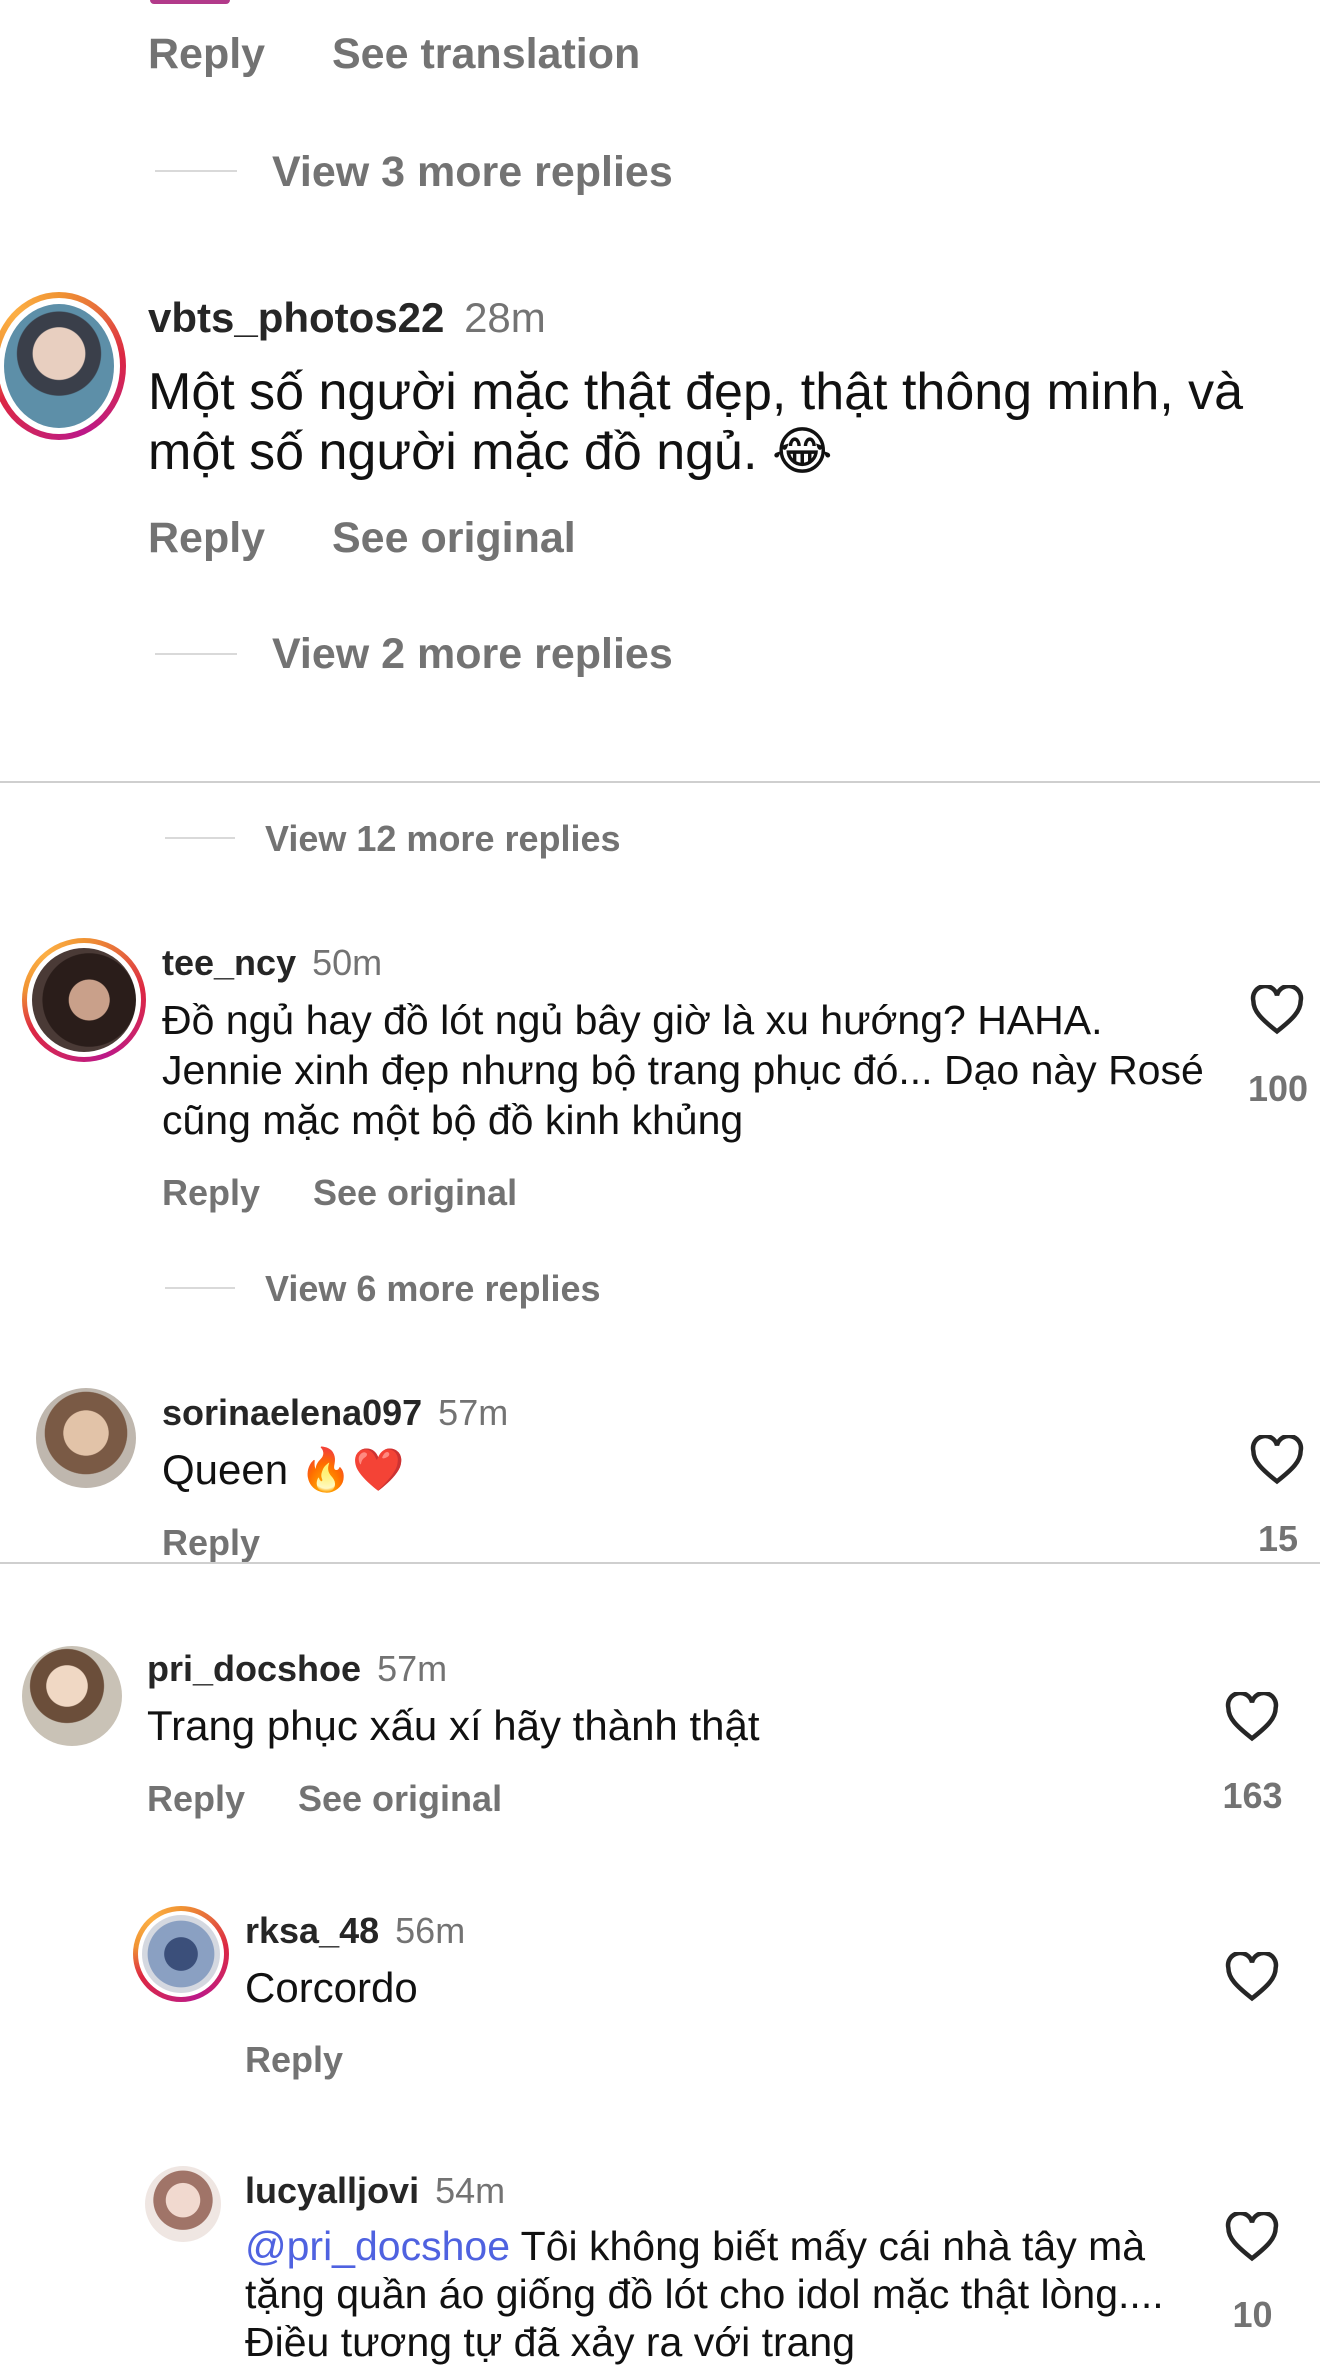 The width and height of the screenshot is (1320, 2366). I want to click on comment-header: lucyalljovi 54m, so click(375, 2191).